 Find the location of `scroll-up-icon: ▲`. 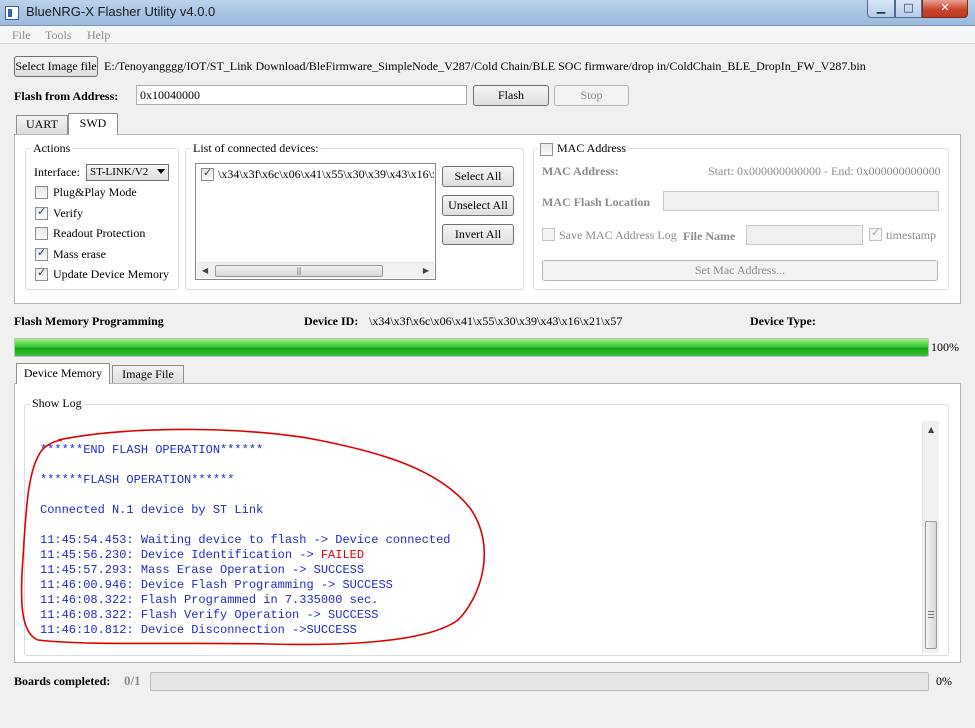

scroll-up-icon: ▲ is located at coordinates (931, 429).